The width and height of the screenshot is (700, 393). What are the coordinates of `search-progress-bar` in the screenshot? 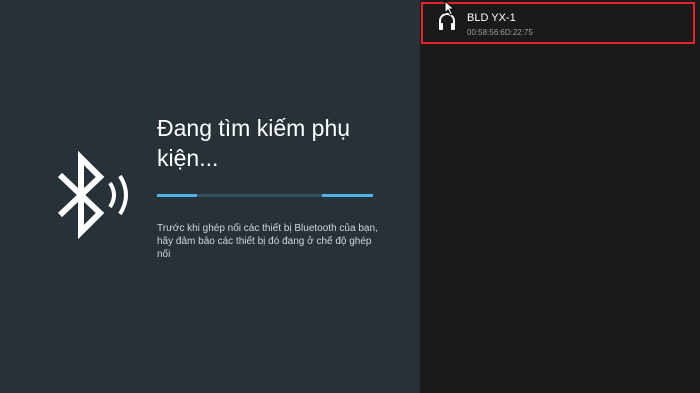 It's located at (265, 195).